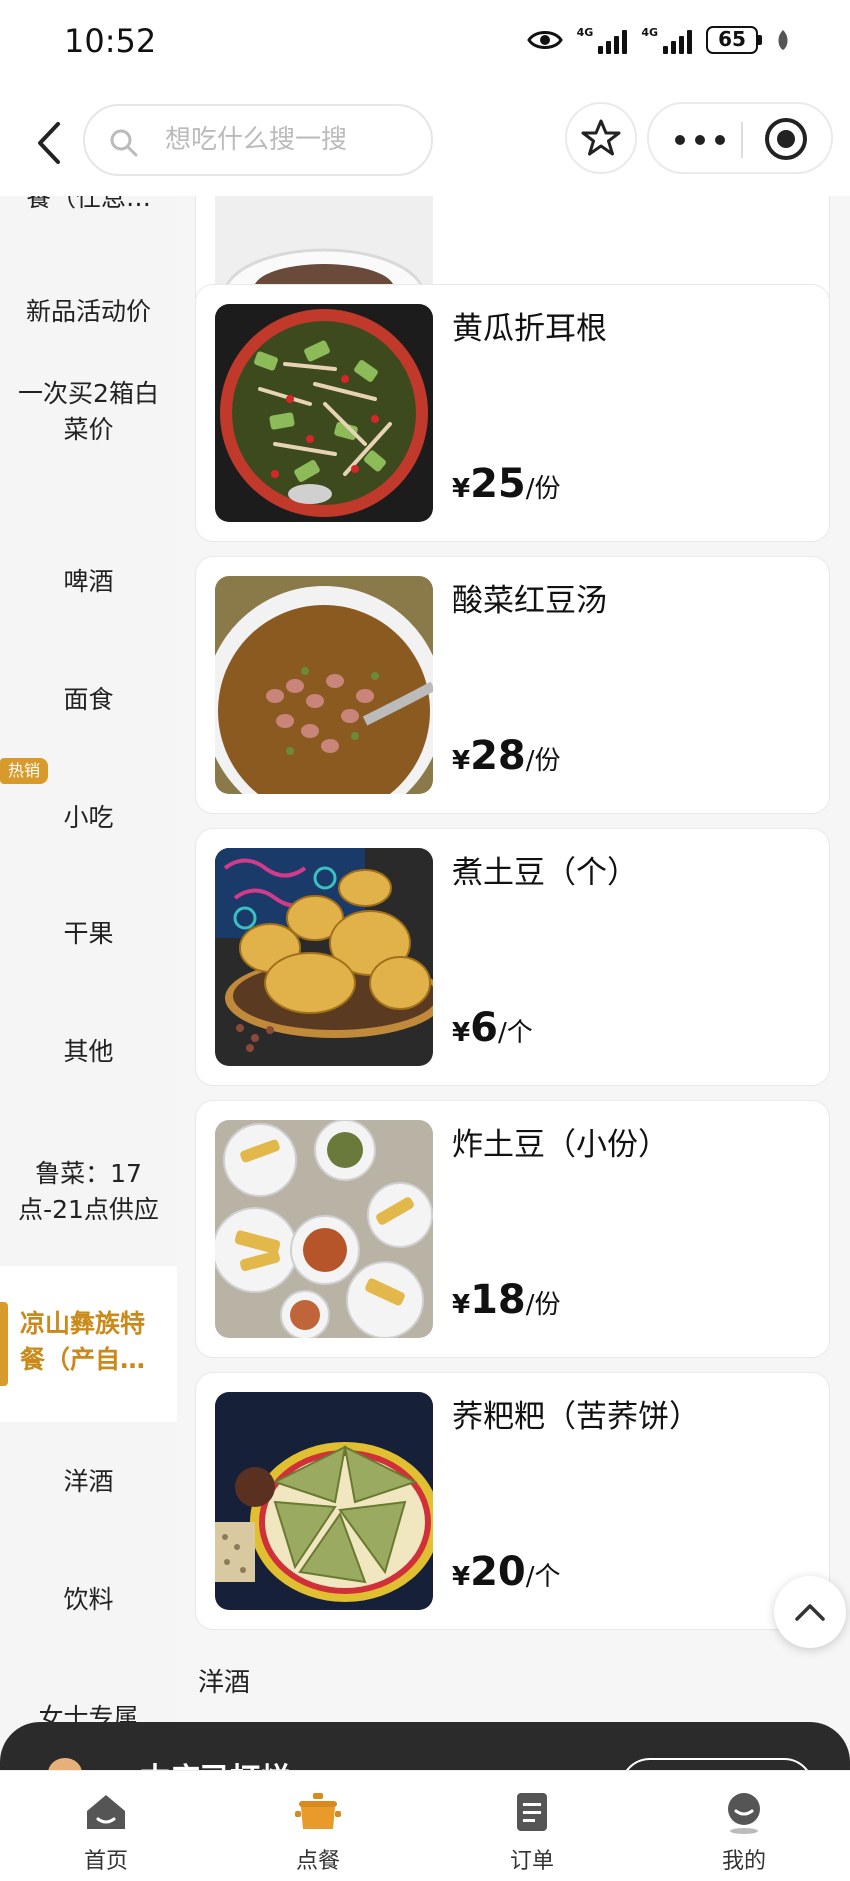  I want to click on leaf-icon, so click(783, 40).